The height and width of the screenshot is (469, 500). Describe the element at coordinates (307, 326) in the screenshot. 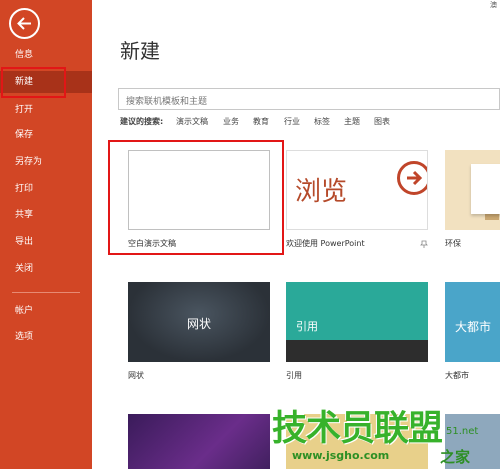

I see `quote-thumb-text: 引用` at that location.